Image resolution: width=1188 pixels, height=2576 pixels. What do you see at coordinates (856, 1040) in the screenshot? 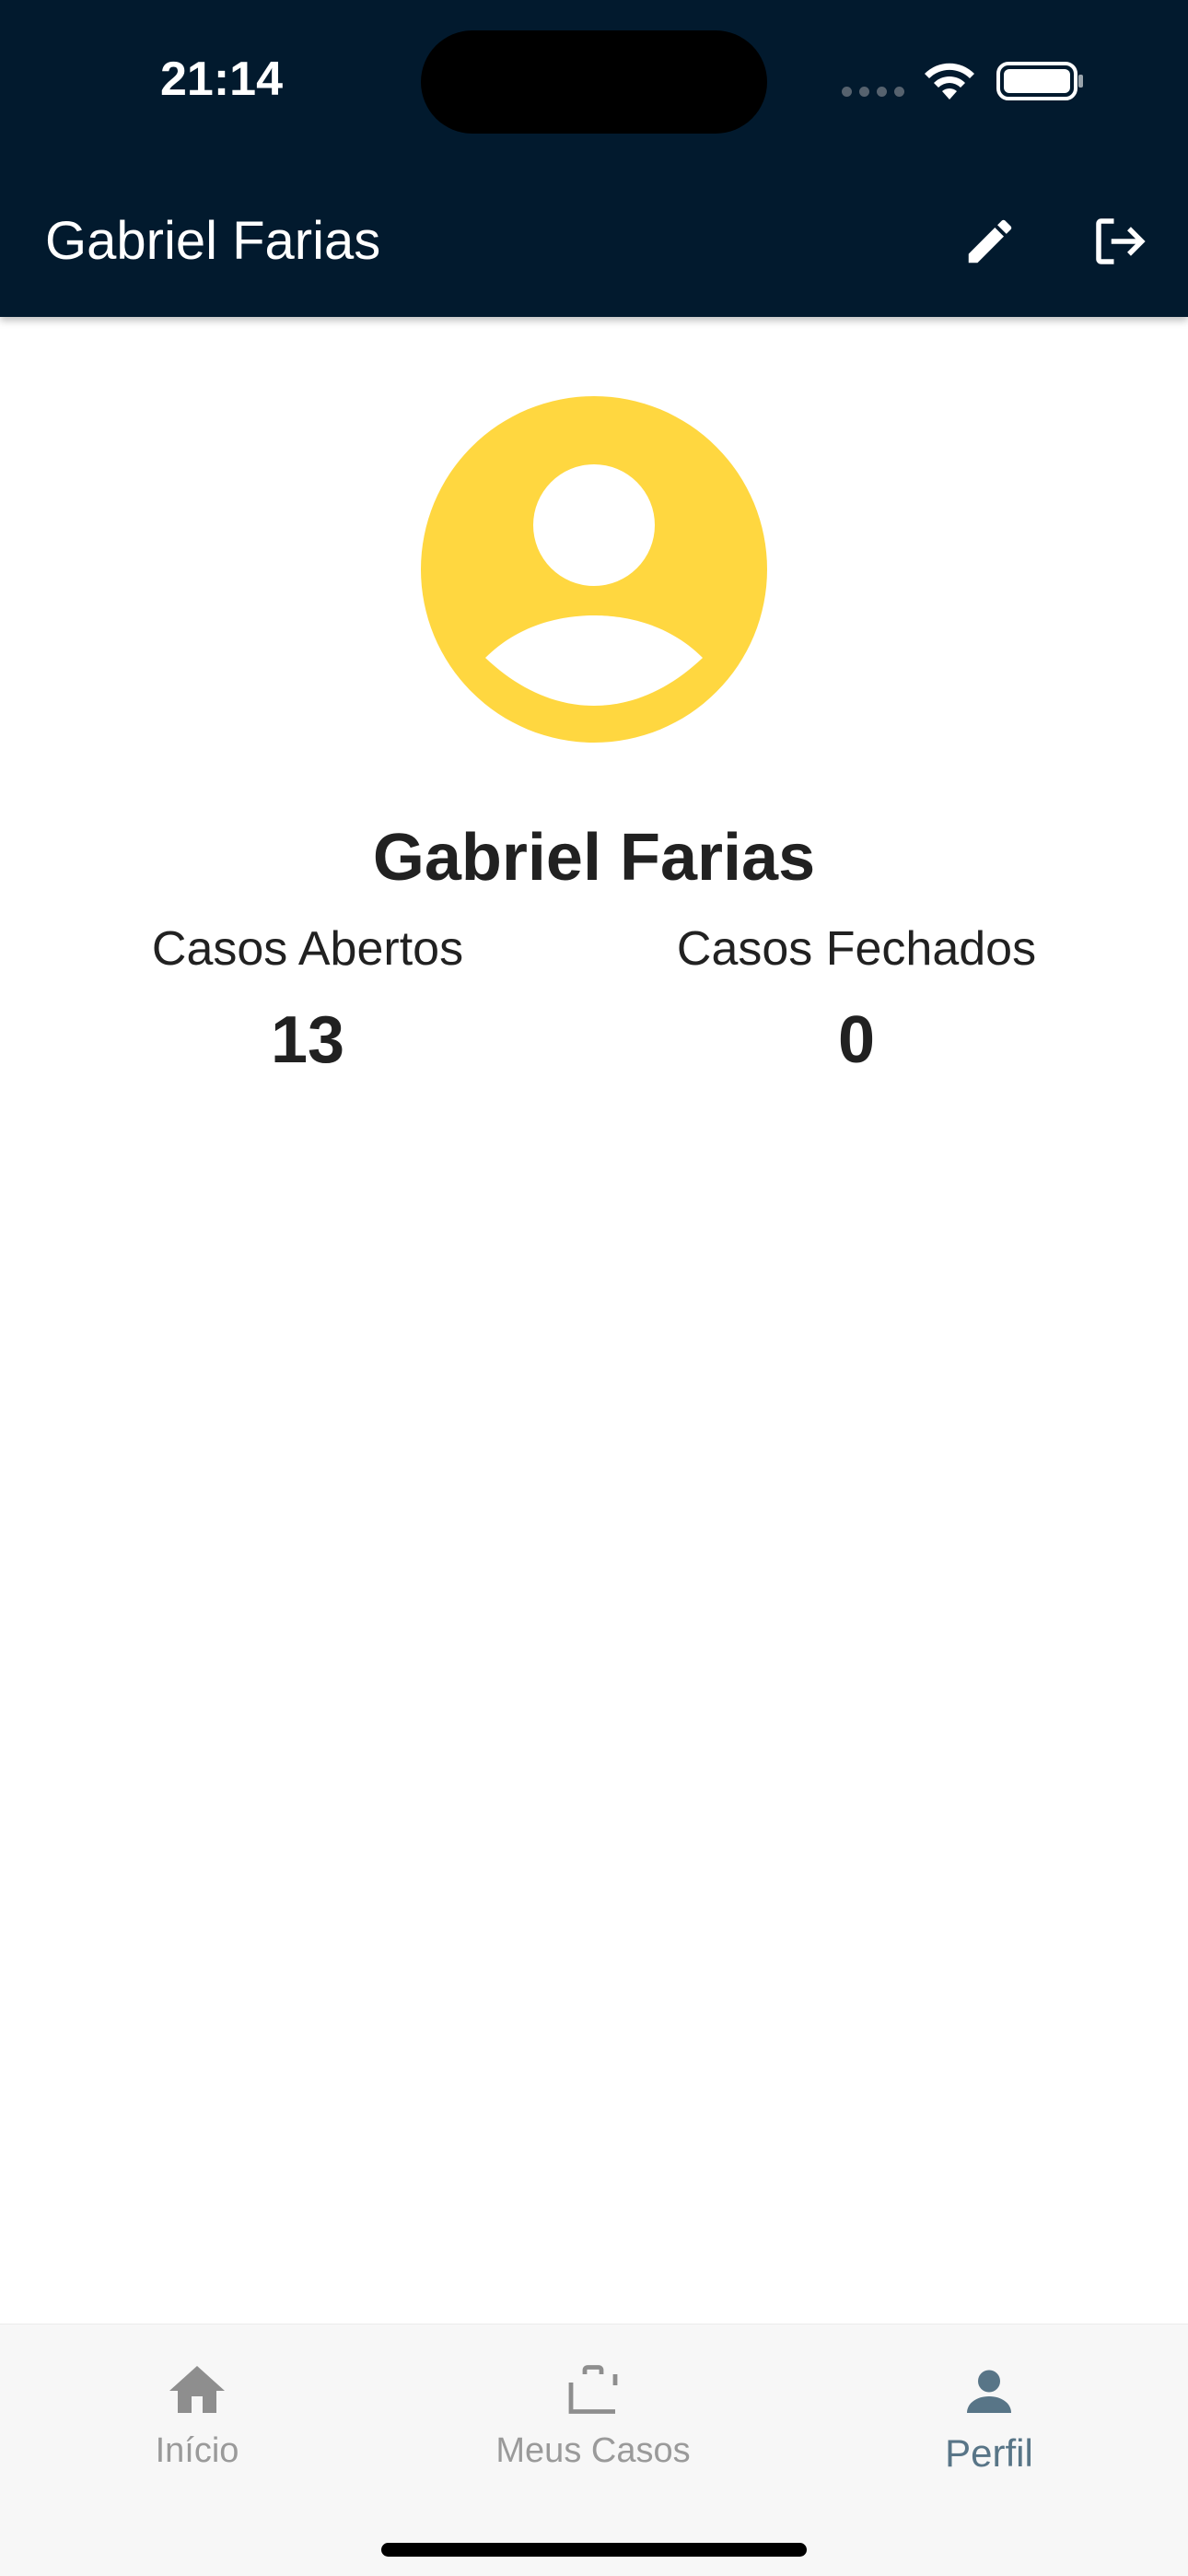
I see `closed-cases-count: 0` at bounding box center [856, 1040].